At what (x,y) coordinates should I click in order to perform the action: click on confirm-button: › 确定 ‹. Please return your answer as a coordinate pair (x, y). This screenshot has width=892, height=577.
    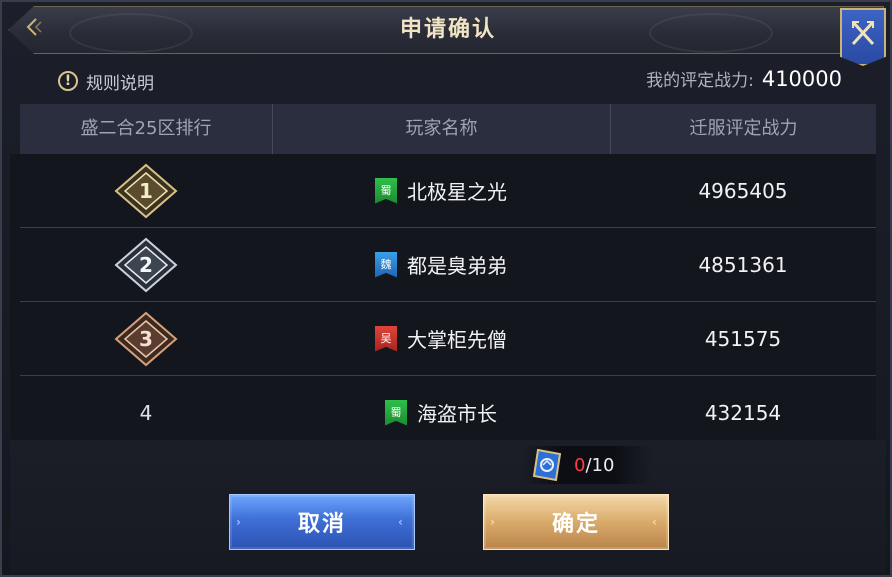
    Looking at the image, I should click on (576, 522).